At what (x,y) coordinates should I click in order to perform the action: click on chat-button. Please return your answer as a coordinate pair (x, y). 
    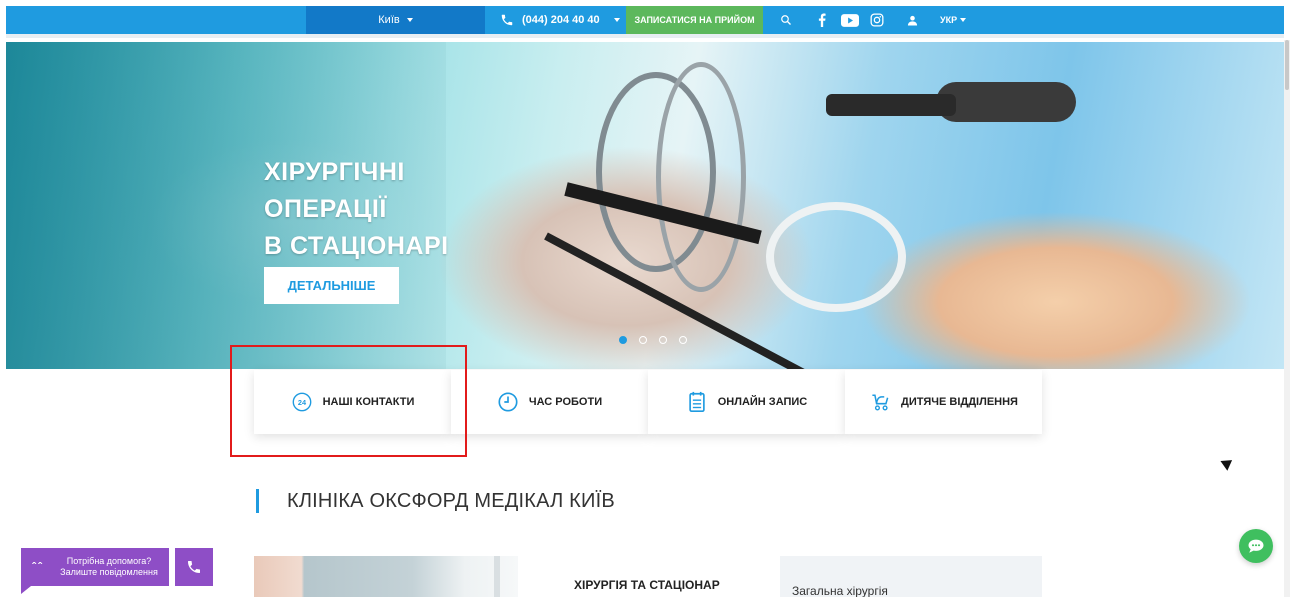
    Looking at the image, I should click on (1256, 546).